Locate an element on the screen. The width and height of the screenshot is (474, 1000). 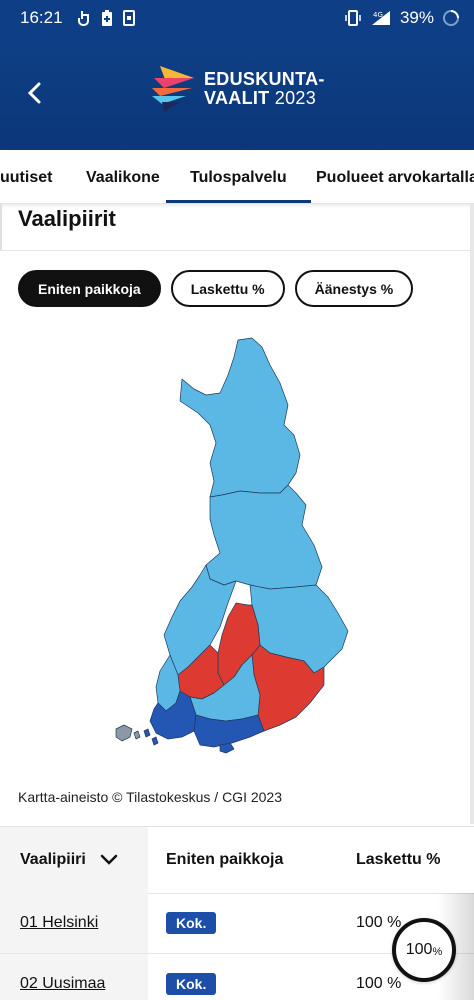
tab-vaalikone: Vaalikone is located at coordinates (123, 176).